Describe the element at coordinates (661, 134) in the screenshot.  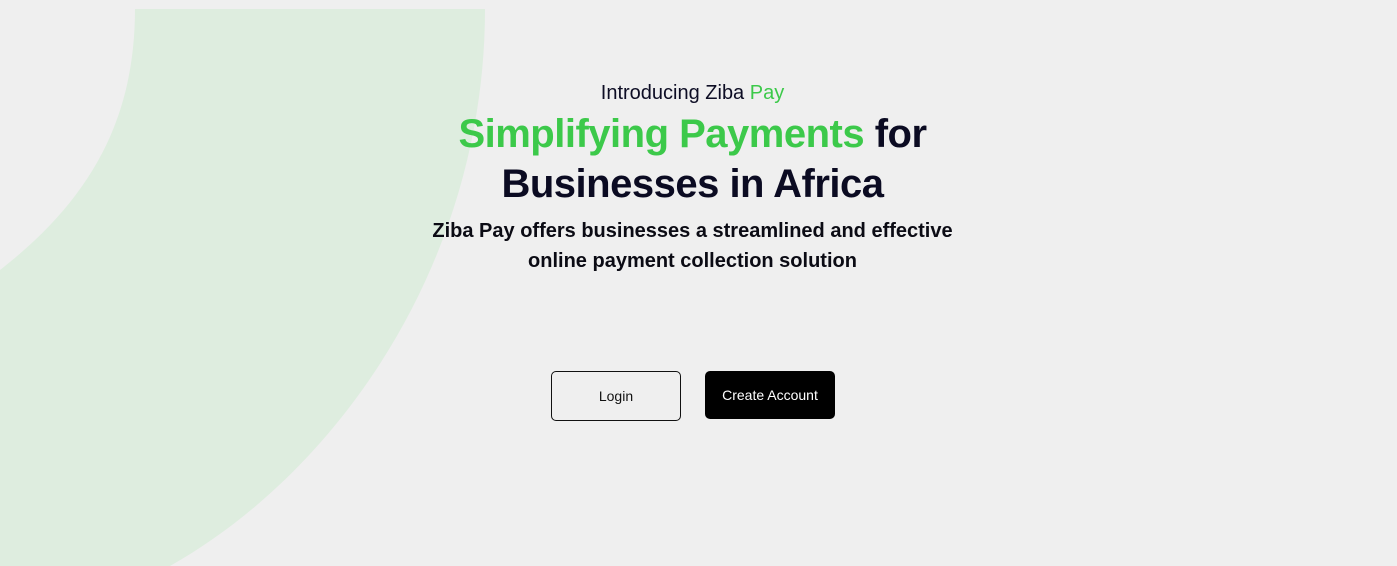
I see `headline-accent: Simplifying Payments` at that location.